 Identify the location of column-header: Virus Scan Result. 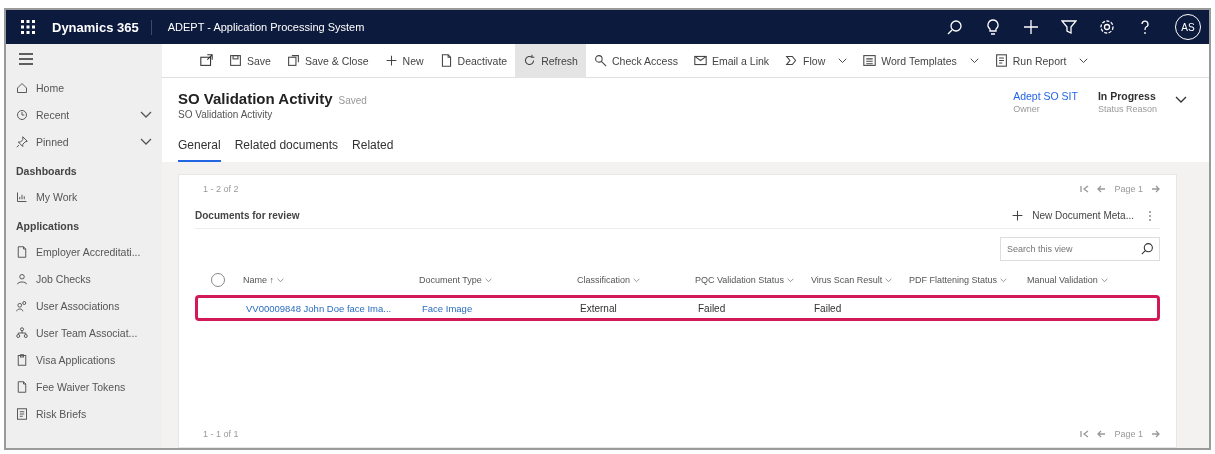
(847, 280).